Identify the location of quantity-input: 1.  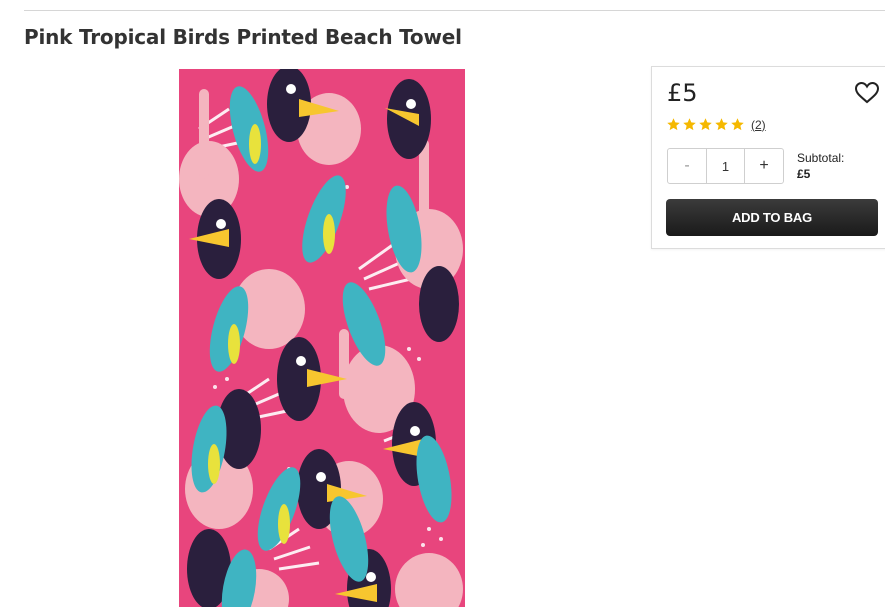
(725, 166).